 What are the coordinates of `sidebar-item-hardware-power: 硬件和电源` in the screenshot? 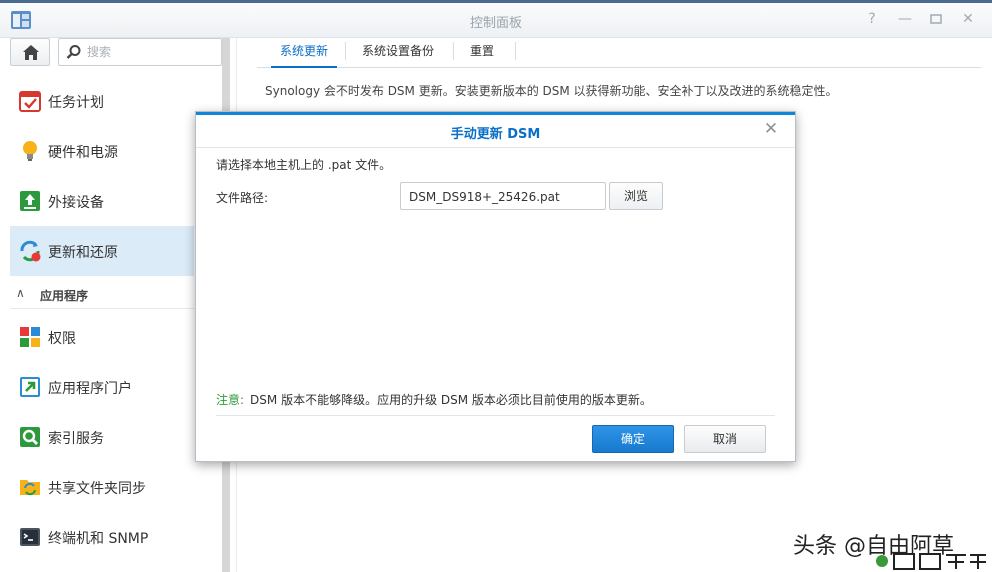 It's located at (102, 151).